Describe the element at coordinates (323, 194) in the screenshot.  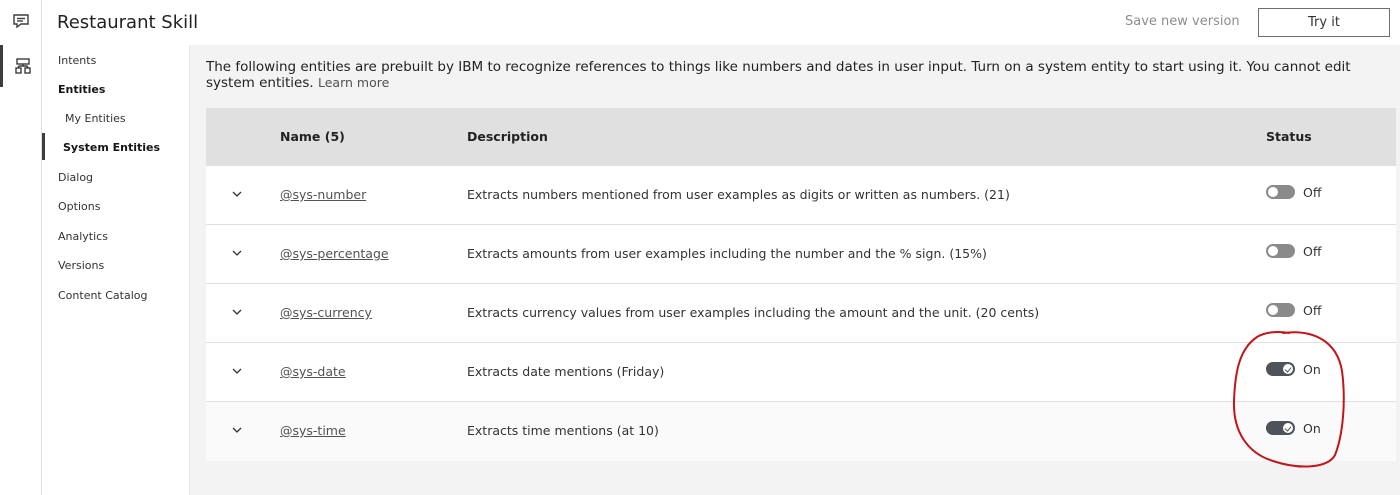
I see `entity-name-link: @sys-number` at that location.